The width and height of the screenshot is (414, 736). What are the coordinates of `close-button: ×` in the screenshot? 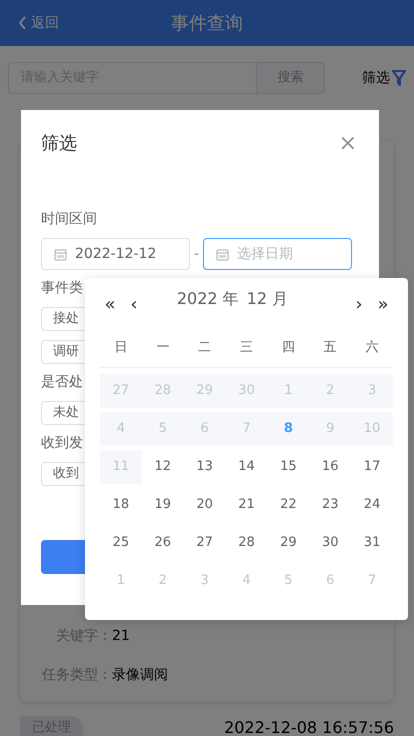 It's located at (347, 143).